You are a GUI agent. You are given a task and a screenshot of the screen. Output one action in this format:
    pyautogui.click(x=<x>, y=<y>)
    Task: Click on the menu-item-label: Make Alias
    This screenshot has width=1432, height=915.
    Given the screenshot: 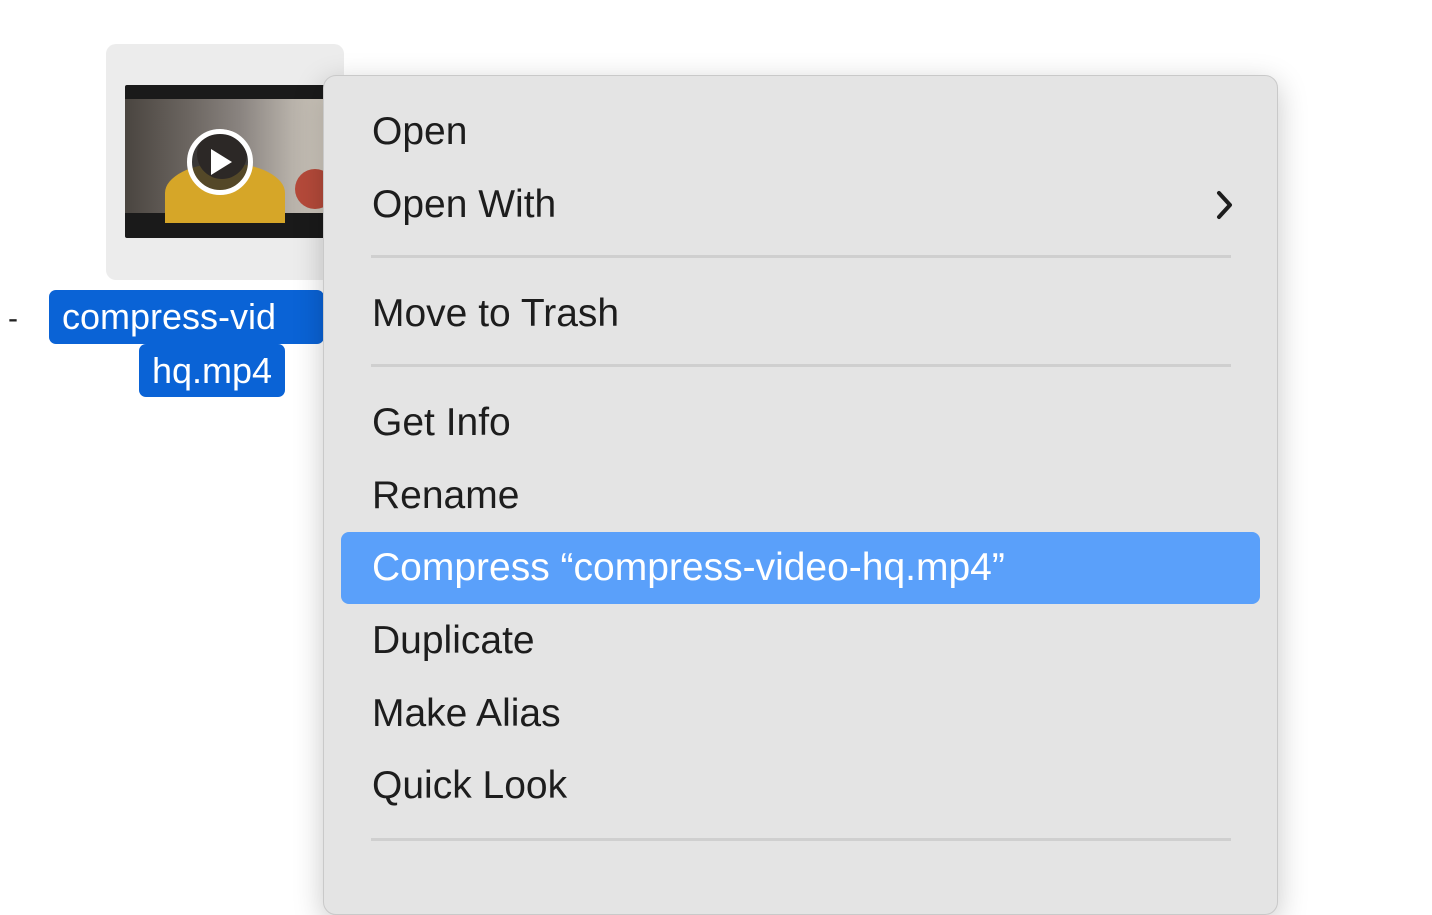 What is the action you would take?
    pyautogui.click(x=466, y=713)
    